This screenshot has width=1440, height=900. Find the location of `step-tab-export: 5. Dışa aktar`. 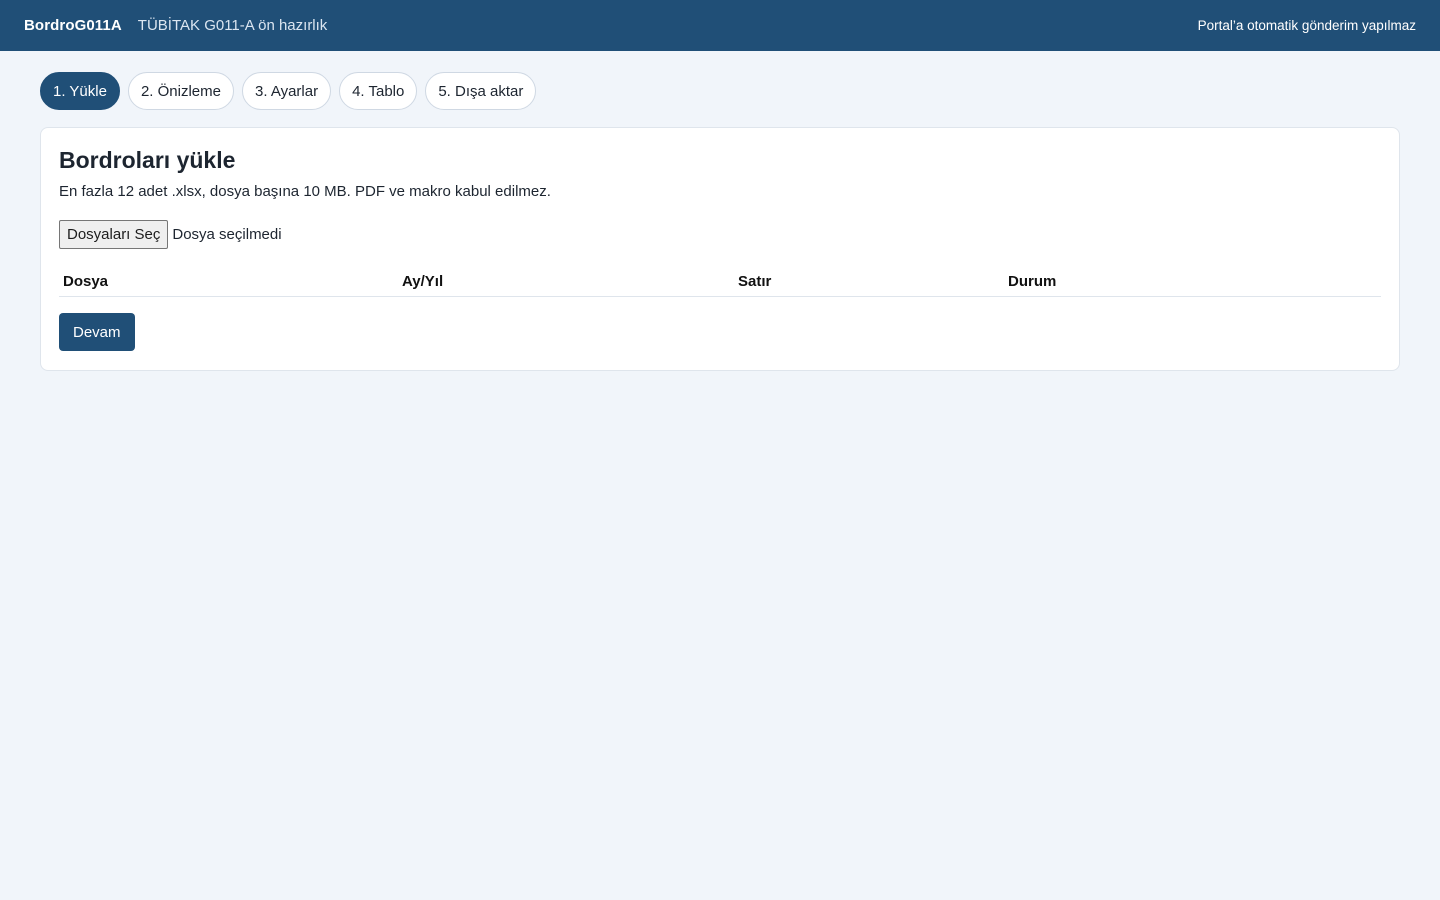

step-tab-export: 5. Dışa aktar is located at coordinates (481, 91).